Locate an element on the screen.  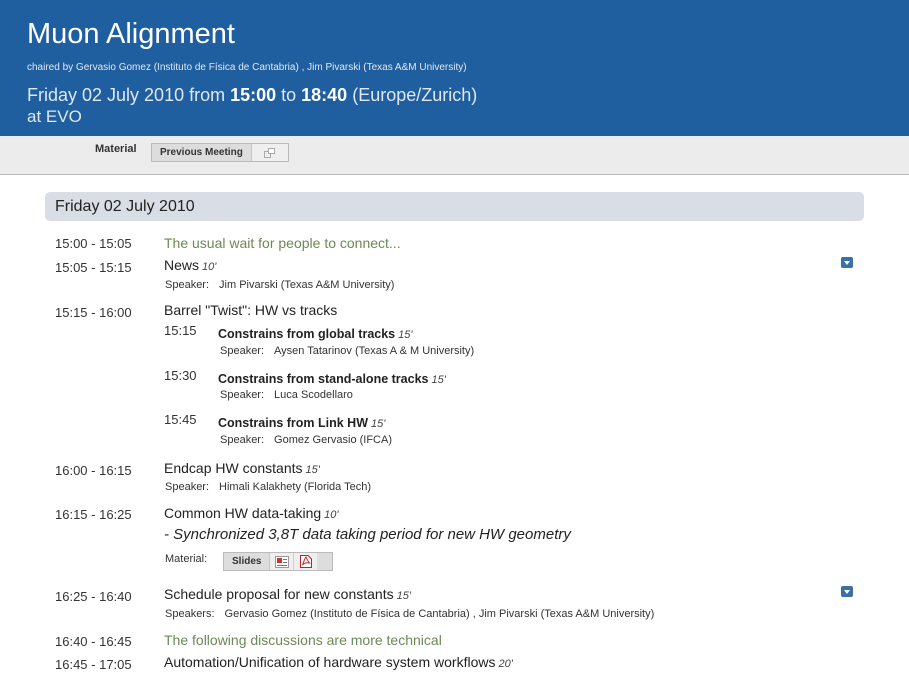
event-start-time: 15:00 is located at coordinates (253, 95).